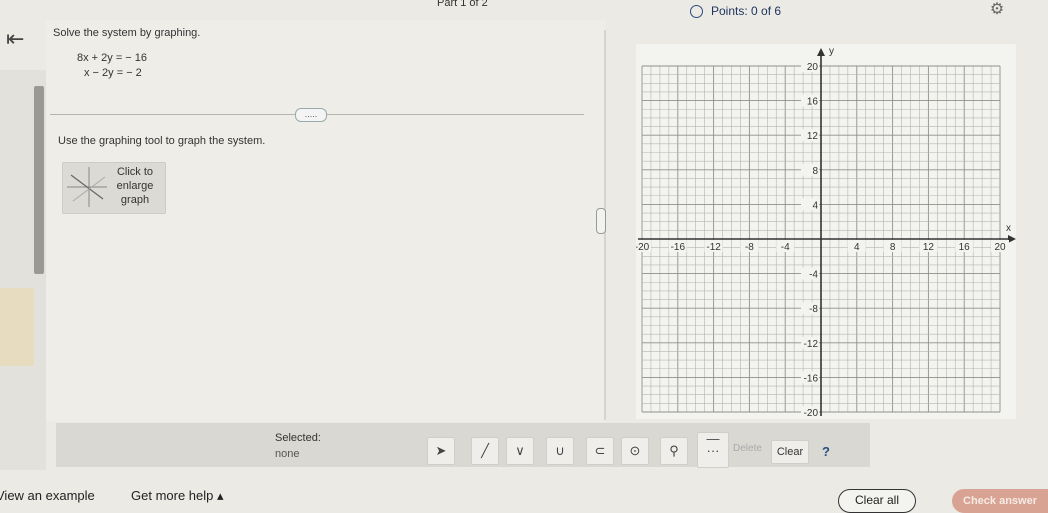 The height and width of the screenshot is (513, 1048). Describe the element at coordinates (1000, 501) in the screenshot. I see `check-answer-button: Check answer` at that location.